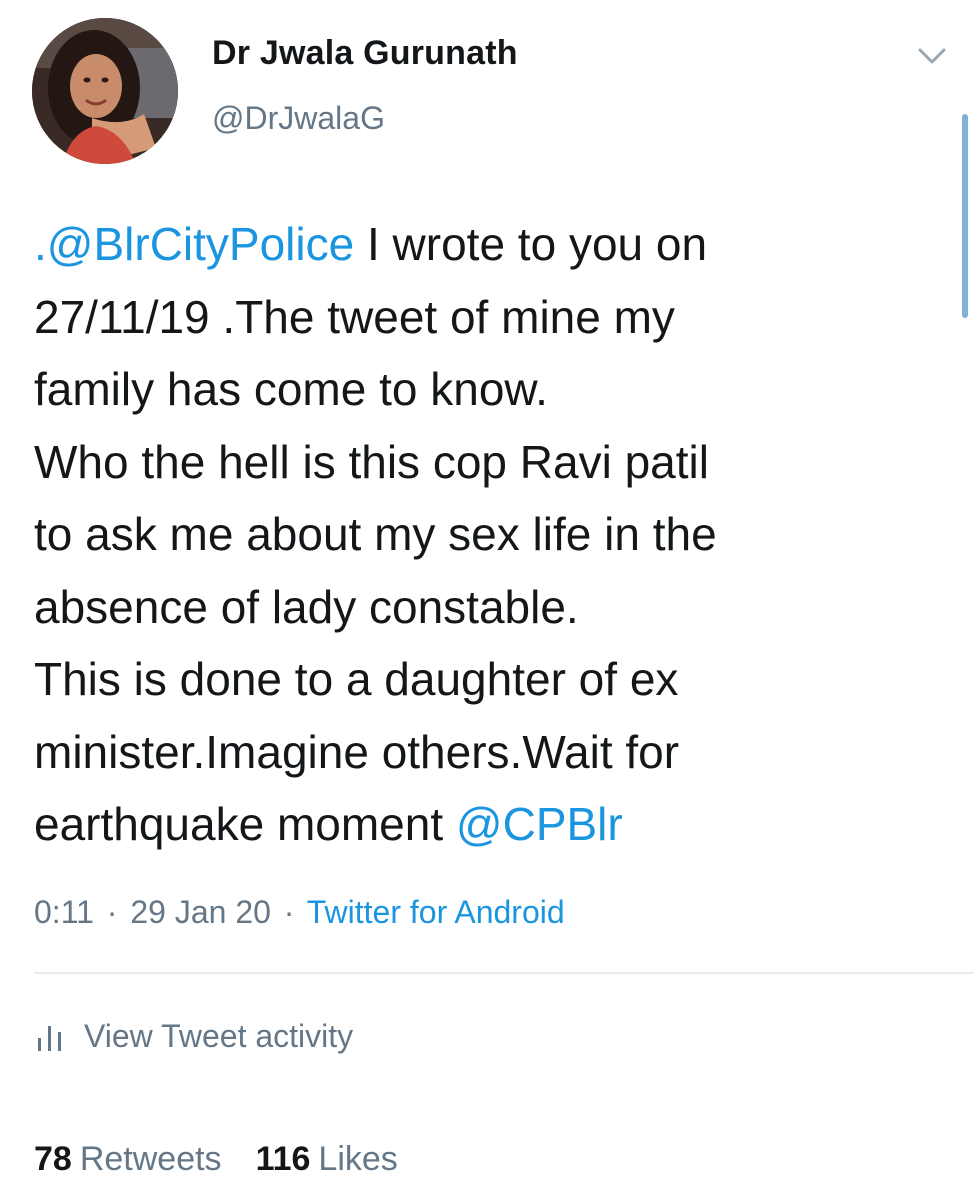 The width and height of the screenshot is (979, 1200). I want to click on tweet-line: absence of lady constable., so click(306, 606).